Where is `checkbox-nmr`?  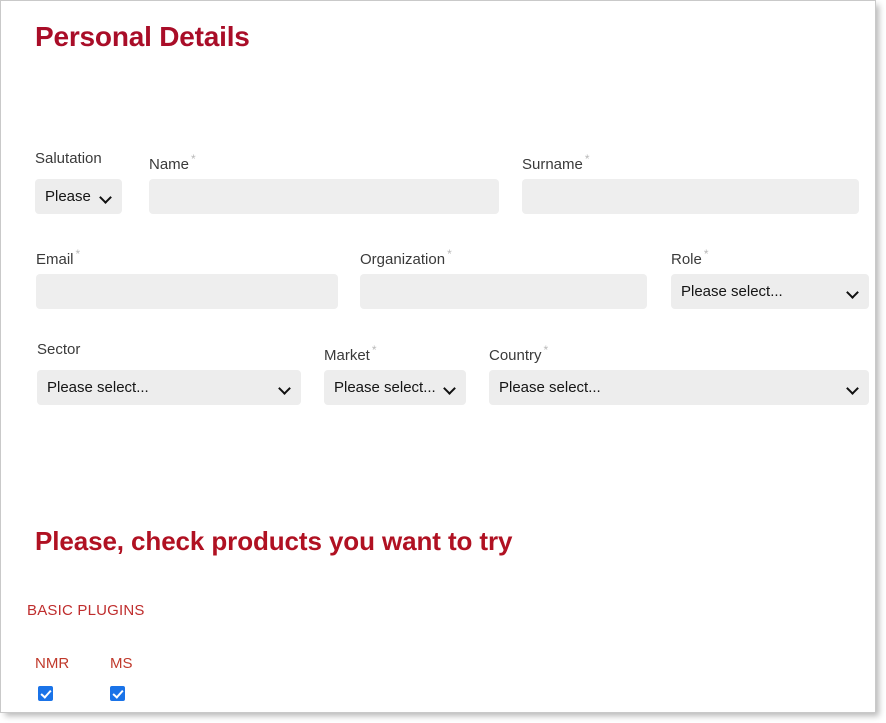
checkbox-nmr is located at coordinates (45, 693).